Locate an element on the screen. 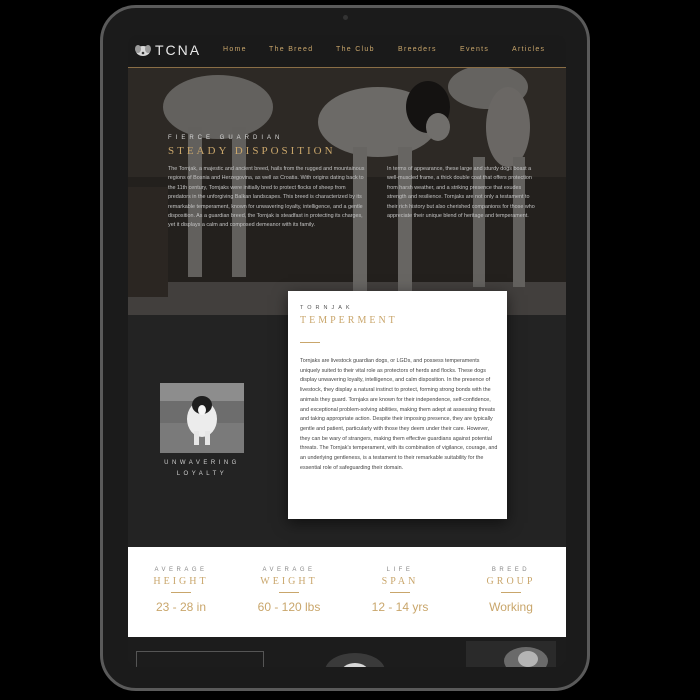 The width and height of the screenshot is (700, 700). nav-item-home: Home is located at coordinates (235, 49).